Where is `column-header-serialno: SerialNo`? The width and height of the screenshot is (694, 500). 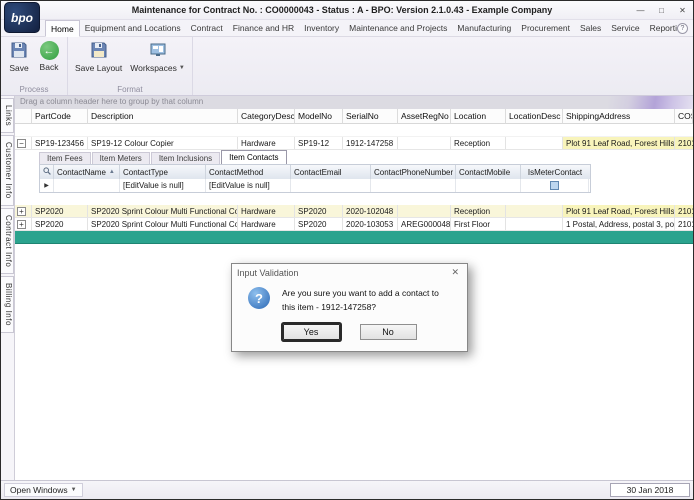
column-header-serialno: SerialNo is located at coordinates (370, 116).